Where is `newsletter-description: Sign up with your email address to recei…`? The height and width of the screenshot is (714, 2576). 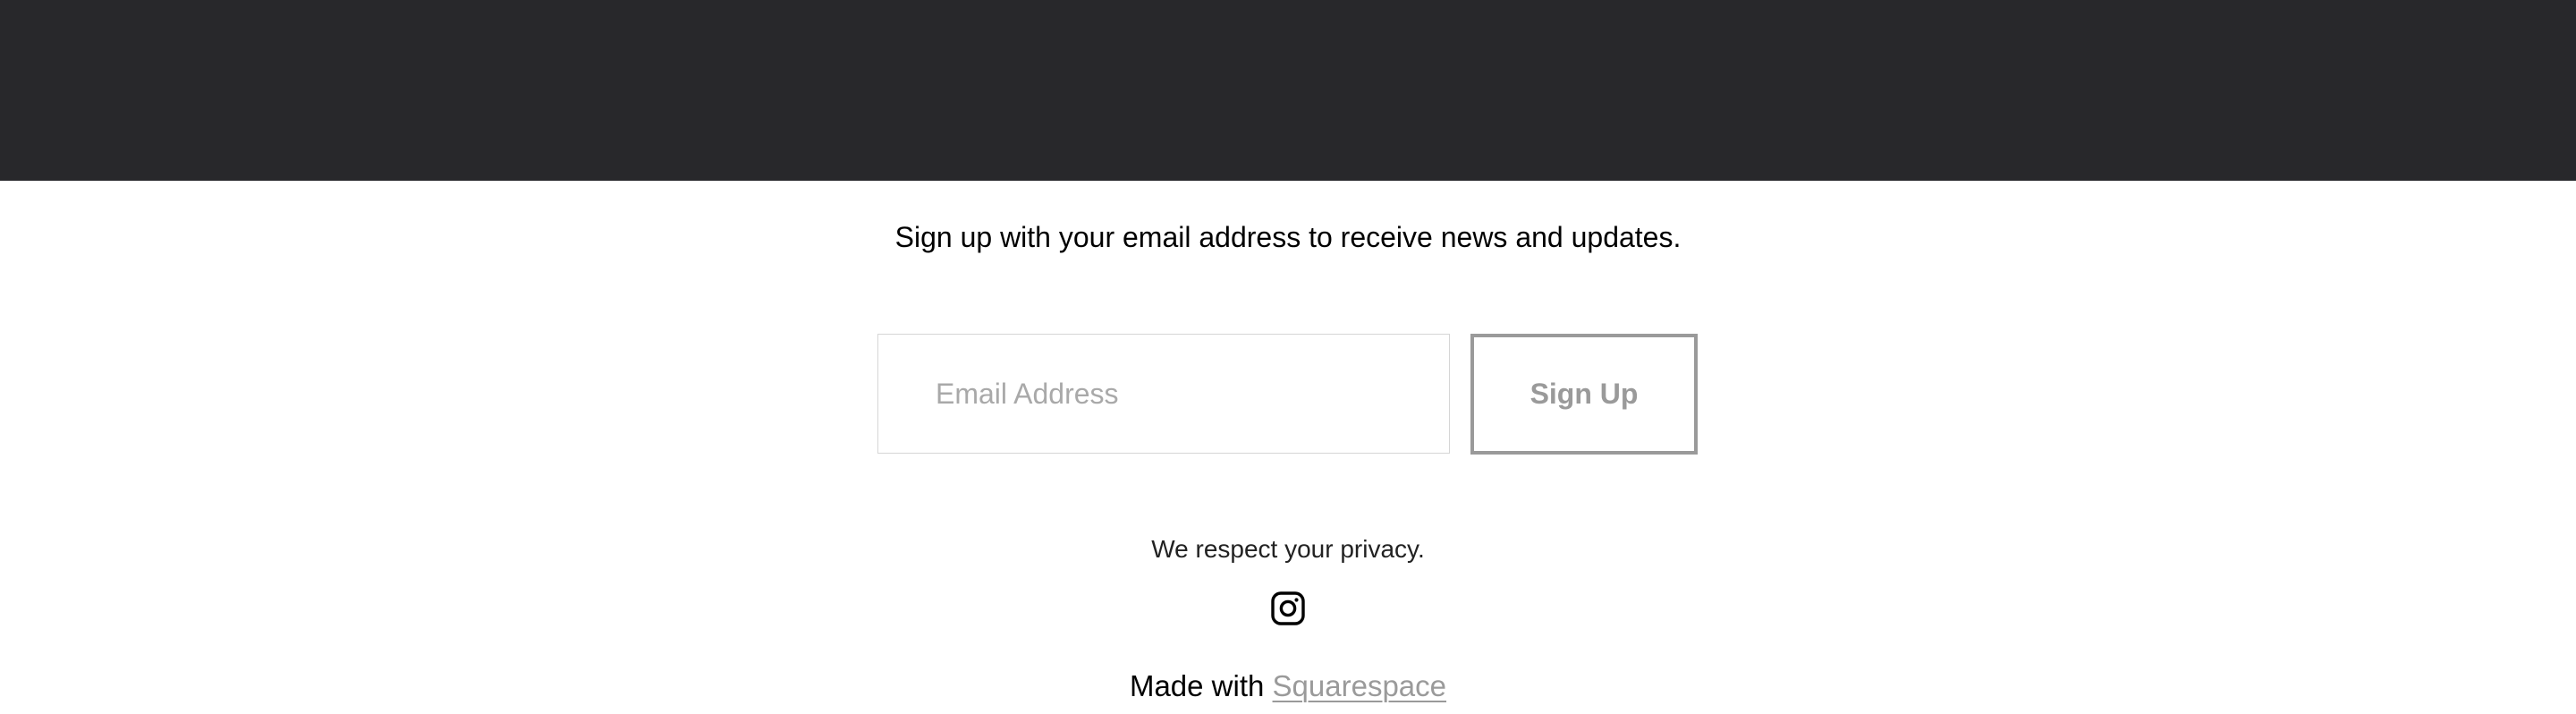 newsletter-description: Sign up with your email address to recei… is located at coordinates (1288, 237).